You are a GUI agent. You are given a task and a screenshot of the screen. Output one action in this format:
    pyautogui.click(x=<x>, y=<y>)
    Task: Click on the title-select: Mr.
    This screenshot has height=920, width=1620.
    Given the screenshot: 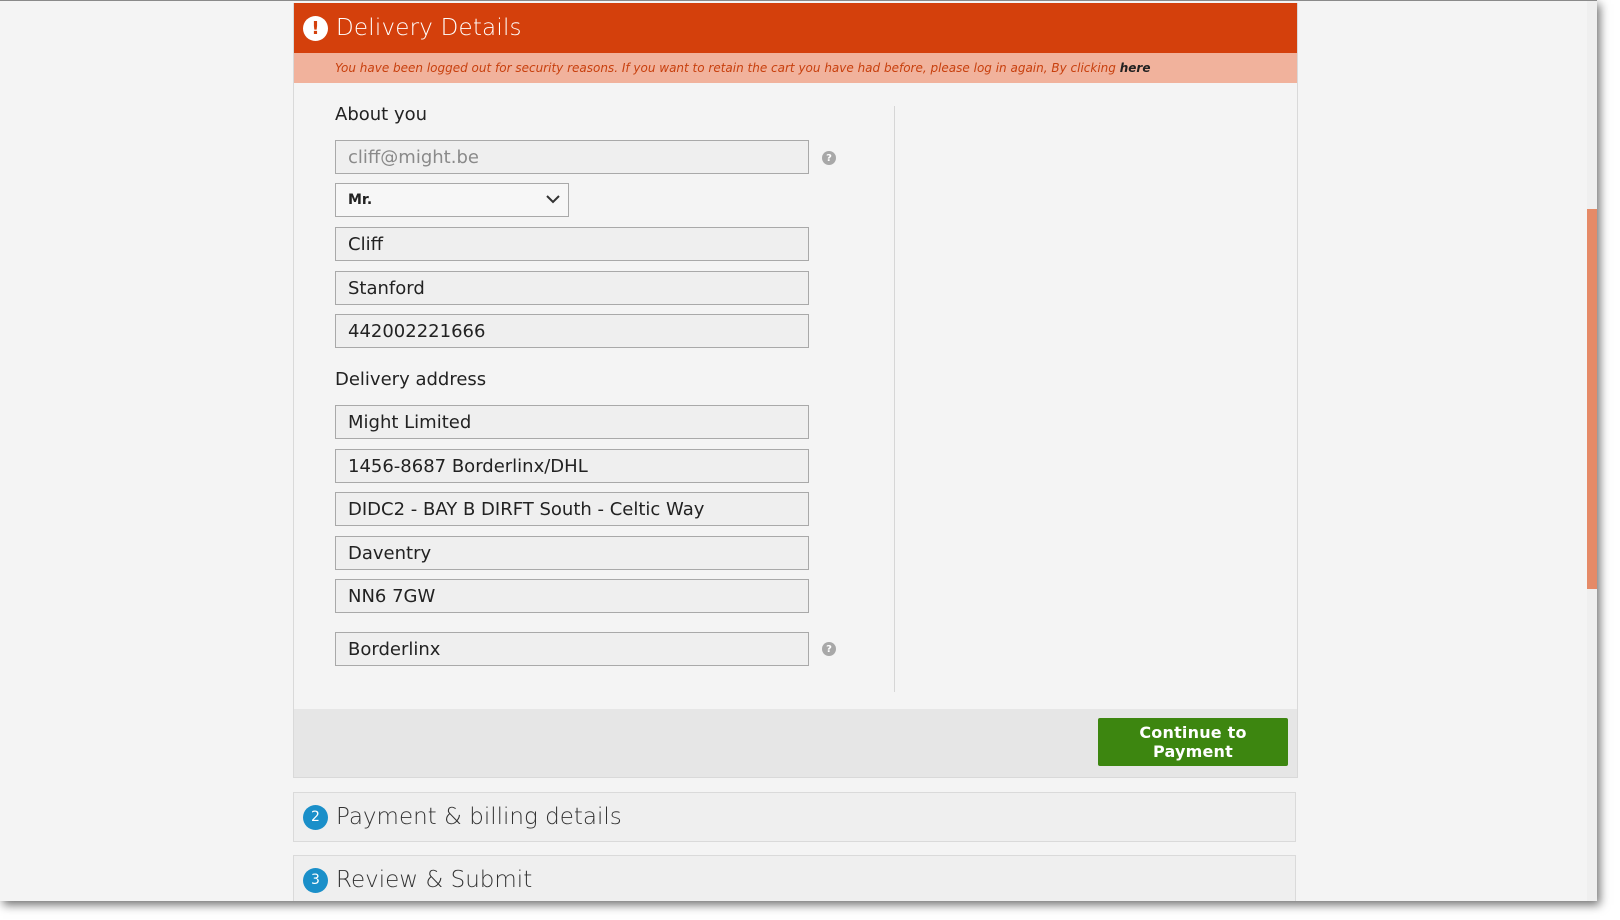 What is the action you would take?
    pyautogui.click(x=452, y=200)
    